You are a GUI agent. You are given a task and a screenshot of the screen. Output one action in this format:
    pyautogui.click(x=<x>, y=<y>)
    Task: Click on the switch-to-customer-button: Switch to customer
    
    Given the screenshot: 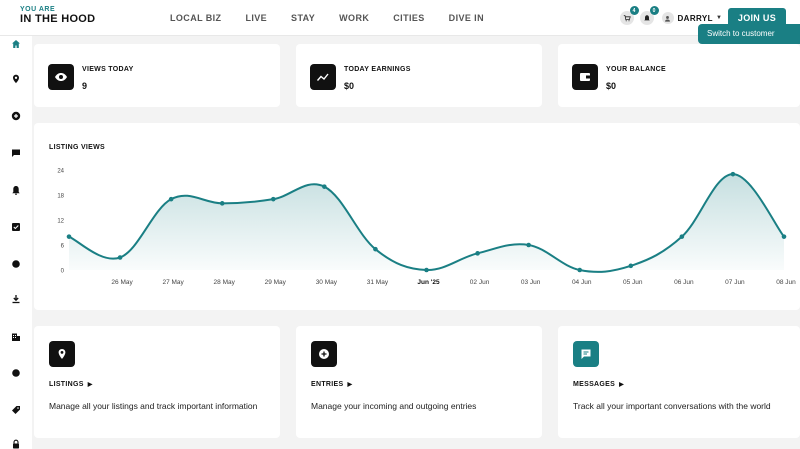 What is the action you would take?
    pyautogui.click(x=749, y=34)
    